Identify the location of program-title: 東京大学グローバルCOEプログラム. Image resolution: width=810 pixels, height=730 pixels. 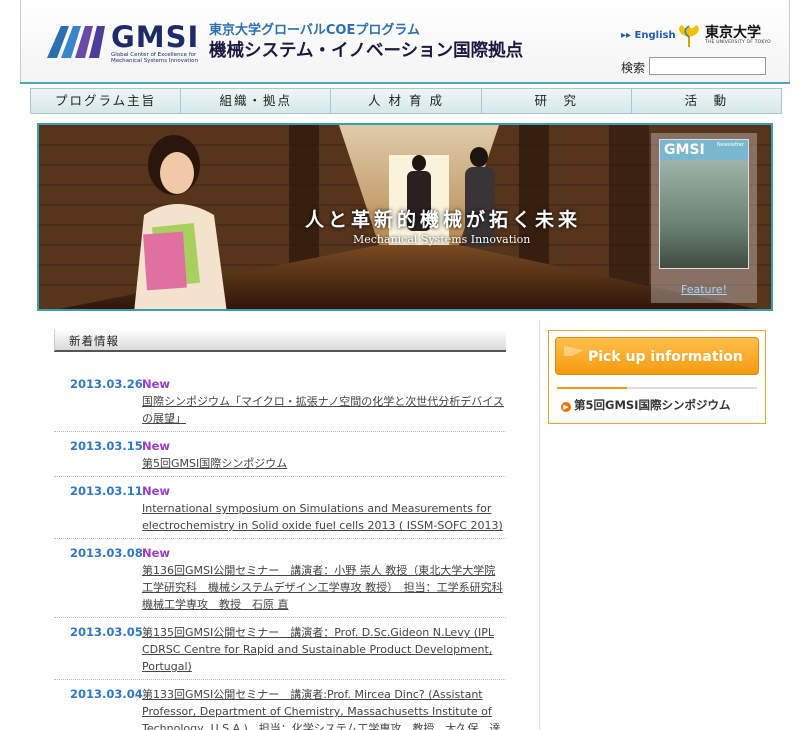
(314, 30).